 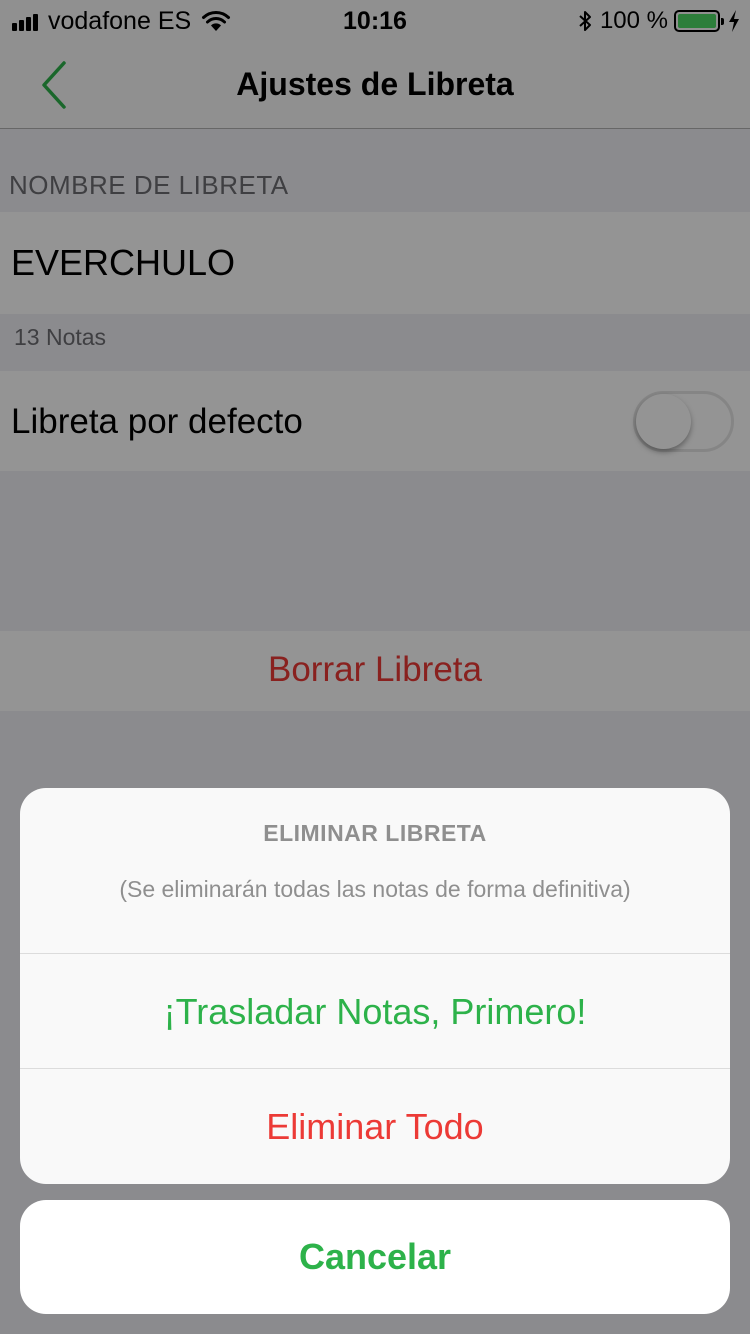 I want to click on delete-all-button: Eliminar Todo, so click(x=375, y=1127).